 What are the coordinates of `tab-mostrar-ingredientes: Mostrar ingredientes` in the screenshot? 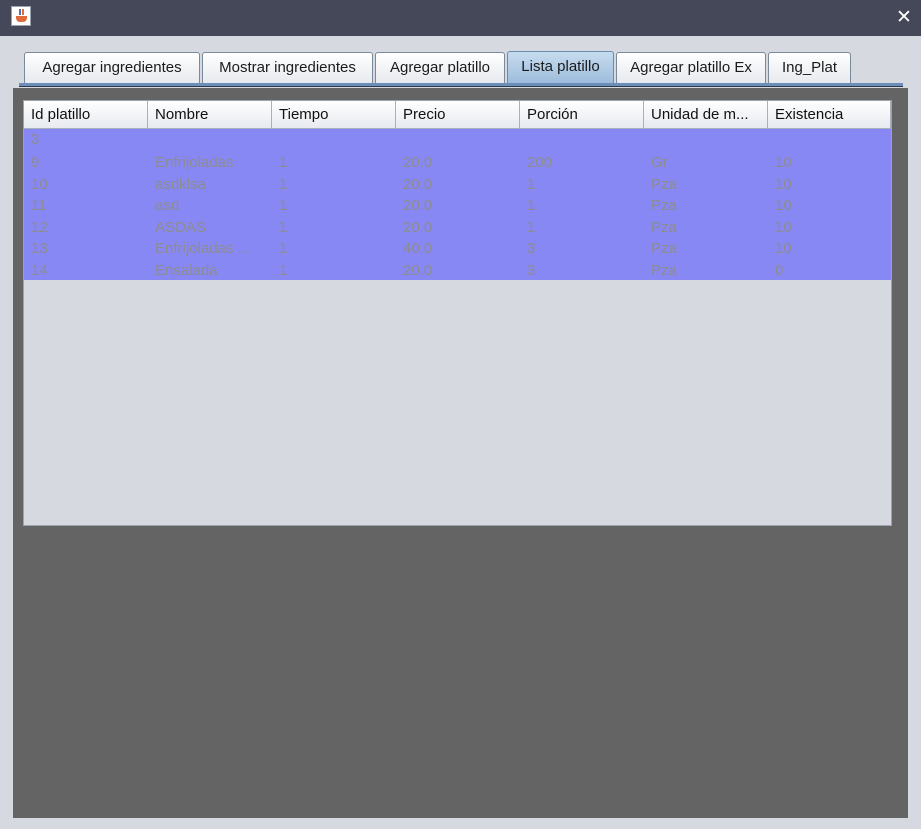 It's located at (287, 67).